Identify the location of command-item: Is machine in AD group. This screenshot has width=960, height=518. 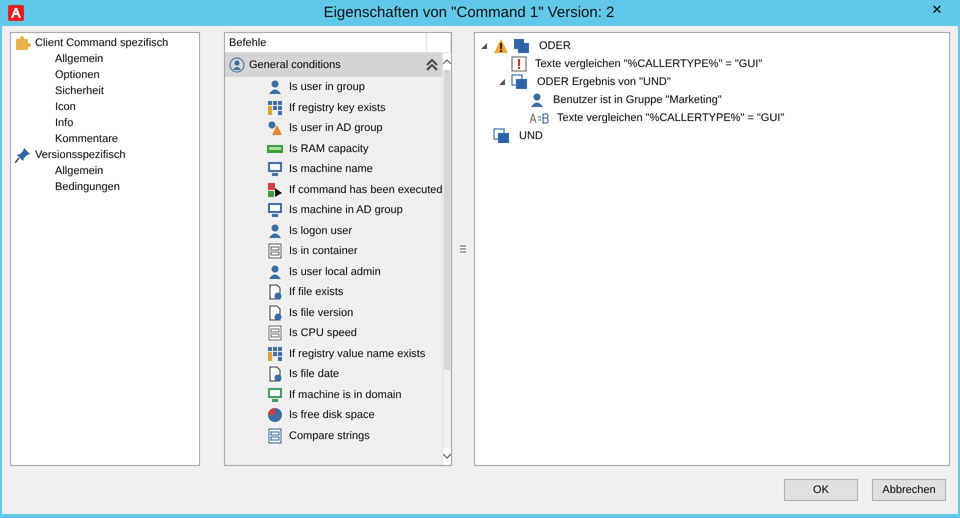
(333, 210).